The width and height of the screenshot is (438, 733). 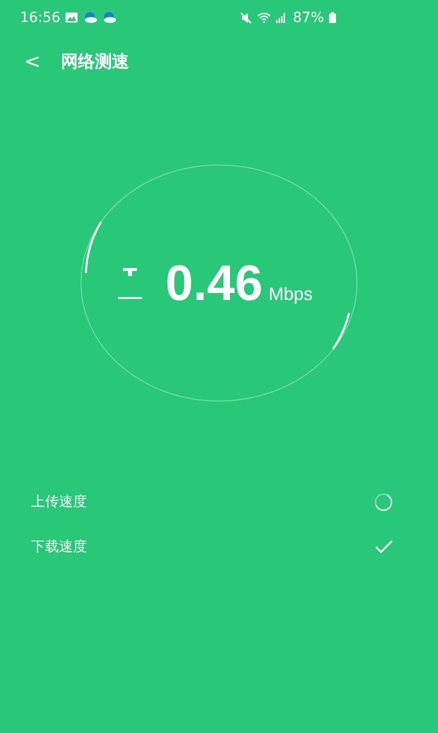 I want to click on battery-icon, so click(x=332, y=17).